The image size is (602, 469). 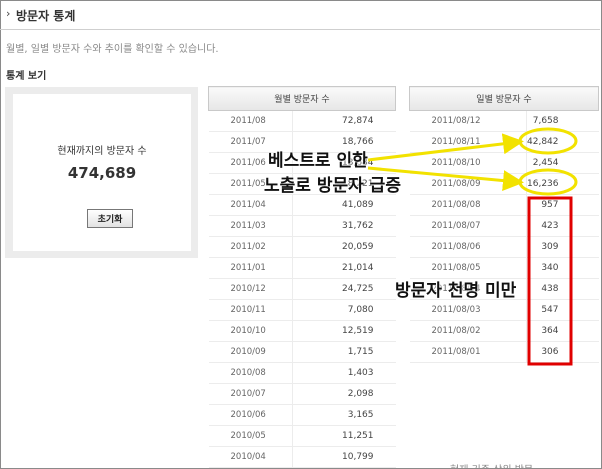 I want to click on row-date: 2010/04, so click(x=250, y=457).